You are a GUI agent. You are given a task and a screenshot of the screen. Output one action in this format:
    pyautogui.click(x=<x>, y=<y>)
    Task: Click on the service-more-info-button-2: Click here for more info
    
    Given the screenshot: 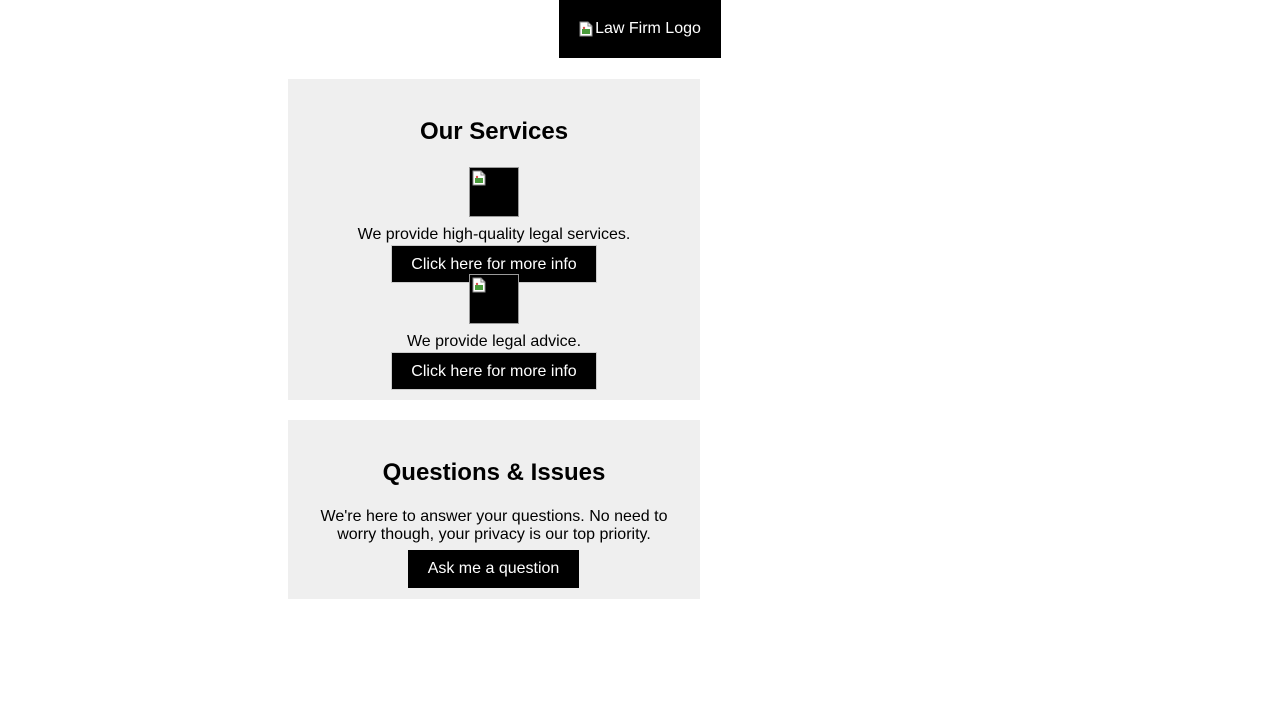 What is the action you would take?
    pyautogui.click(x=494, y=371)
    